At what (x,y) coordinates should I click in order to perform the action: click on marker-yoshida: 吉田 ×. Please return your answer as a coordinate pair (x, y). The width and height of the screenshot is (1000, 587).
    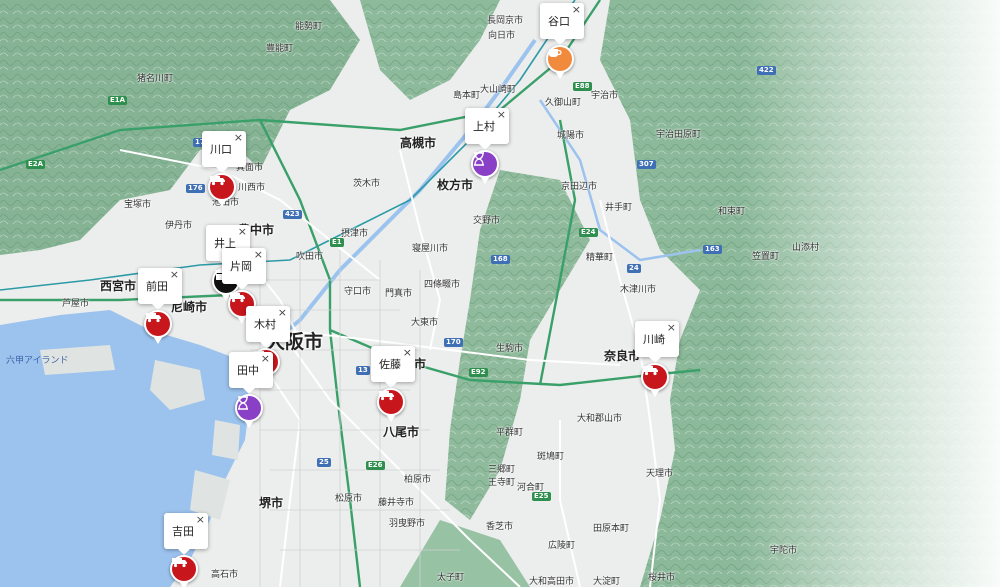
    Looking at the image, I should click on (186, 550).